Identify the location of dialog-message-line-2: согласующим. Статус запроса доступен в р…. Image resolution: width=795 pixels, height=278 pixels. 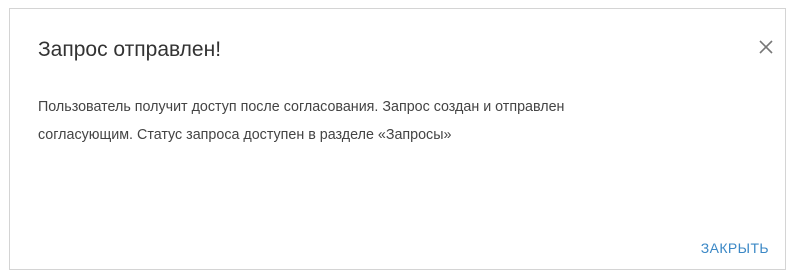
(245, 135).